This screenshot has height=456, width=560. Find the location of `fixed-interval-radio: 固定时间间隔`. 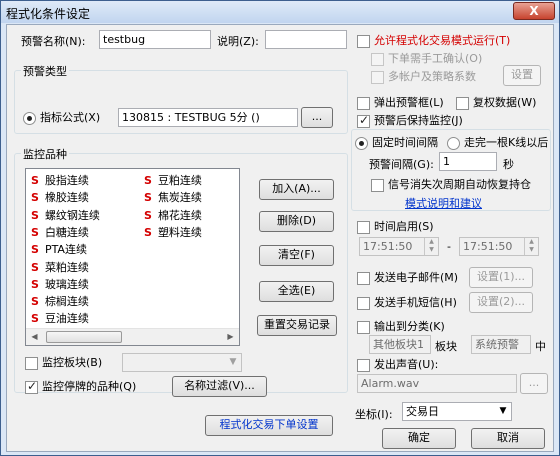

fixed-interval-radio: 固定时间间隔 is located at coordinates (396, 142).